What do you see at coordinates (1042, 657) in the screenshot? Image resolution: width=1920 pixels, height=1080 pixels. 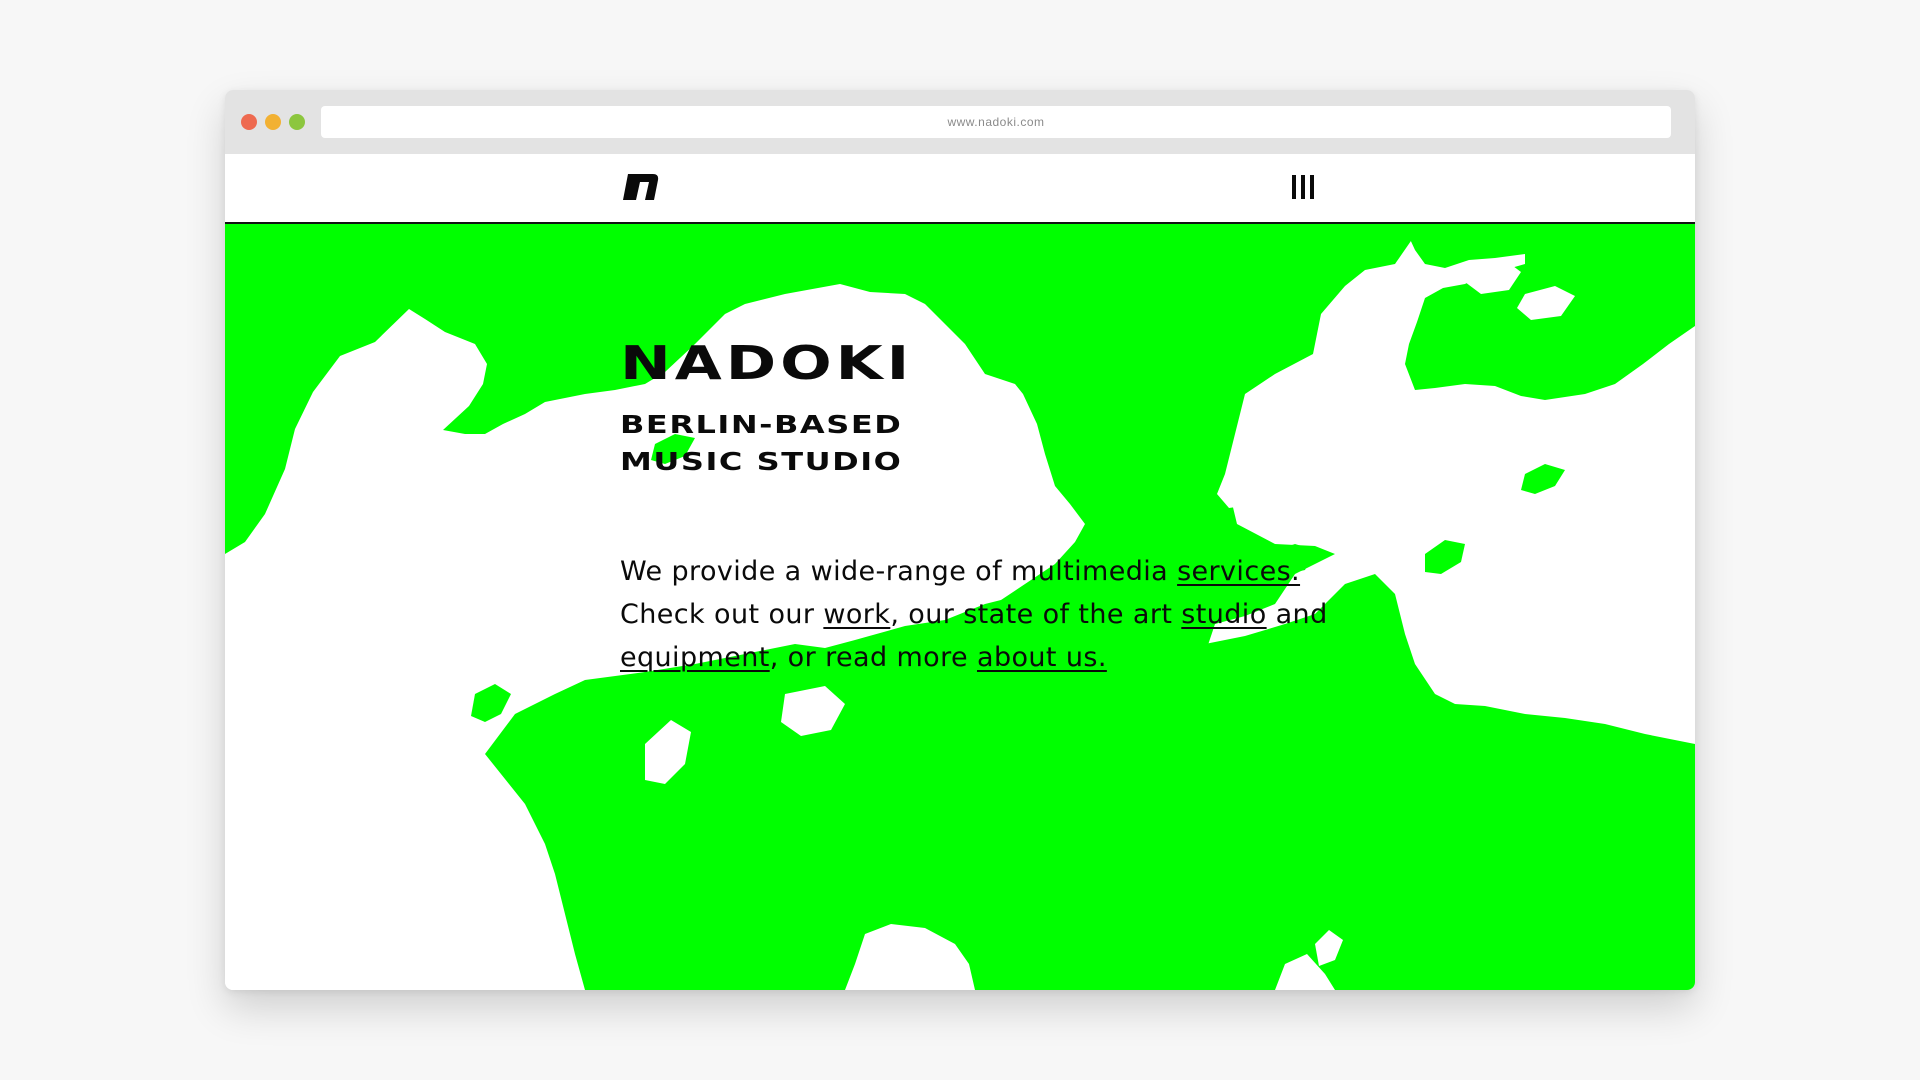 I see `about-us-link: about us.` at bounding box center [1042, 657].